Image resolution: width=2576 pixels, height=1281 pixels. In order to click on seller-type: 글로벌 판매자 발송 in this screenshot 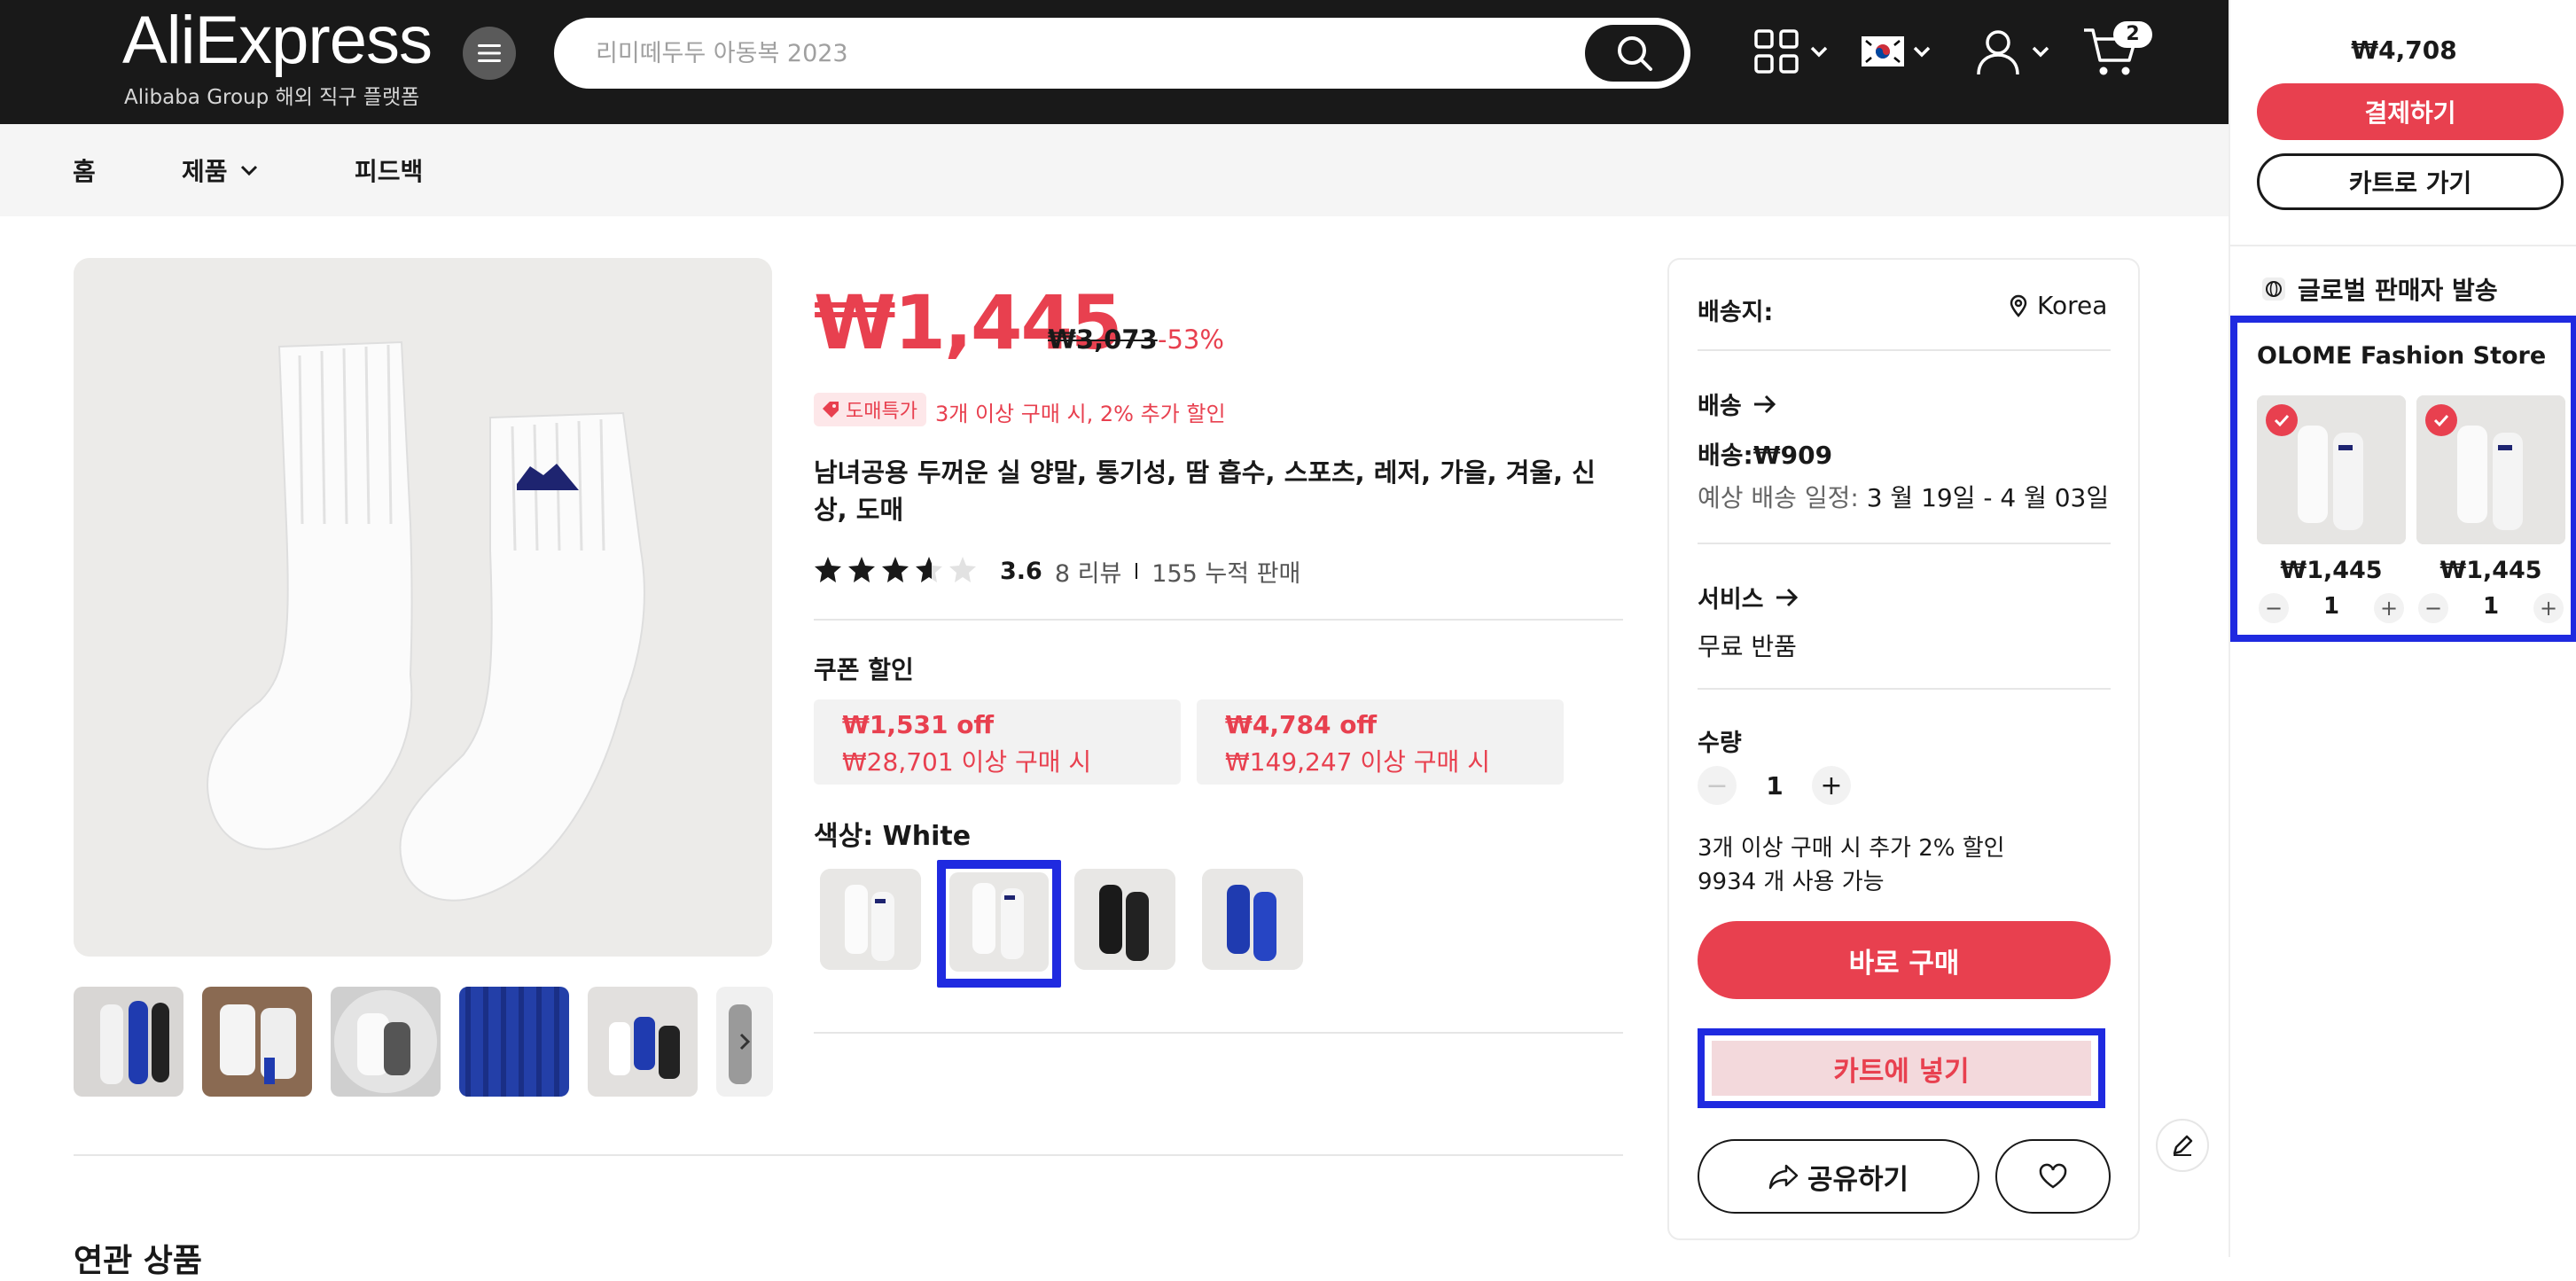, I will do `click(2380, 289)`.